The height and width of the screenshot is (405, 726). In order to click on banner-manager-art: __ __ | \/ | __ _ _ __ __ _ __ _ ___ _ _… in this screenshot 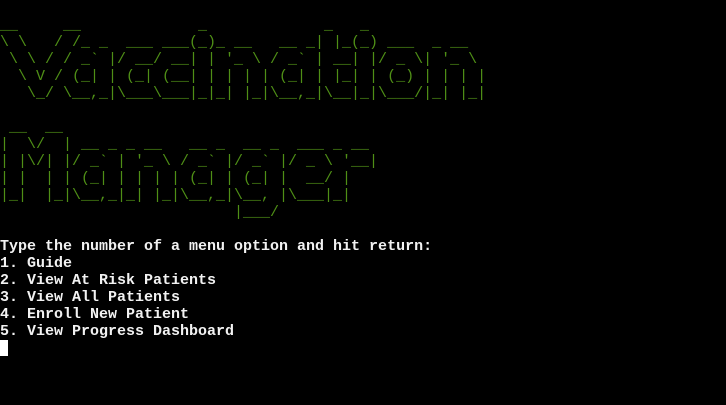, I will do `click(189, 170)`.